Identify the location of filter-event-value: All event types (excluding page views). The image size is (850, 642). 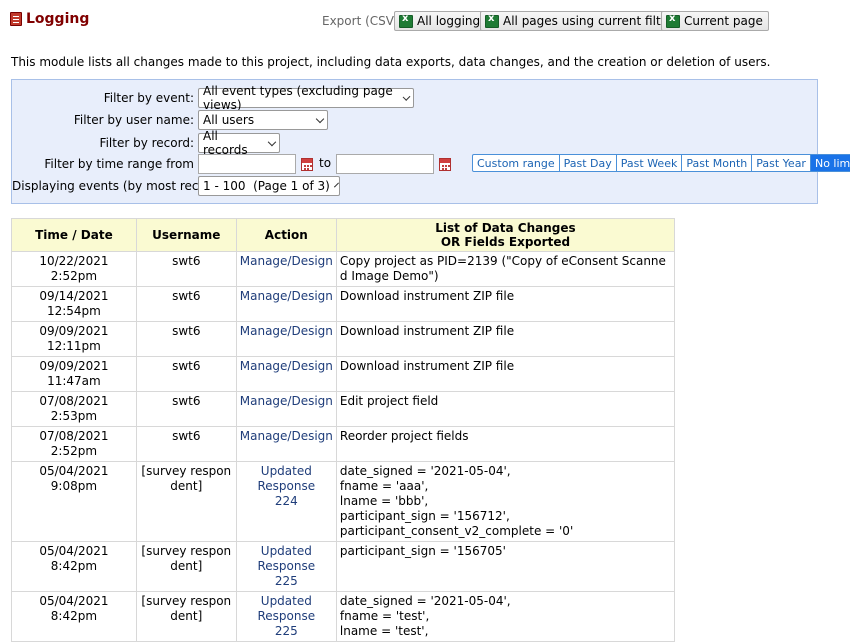
(298, 98).